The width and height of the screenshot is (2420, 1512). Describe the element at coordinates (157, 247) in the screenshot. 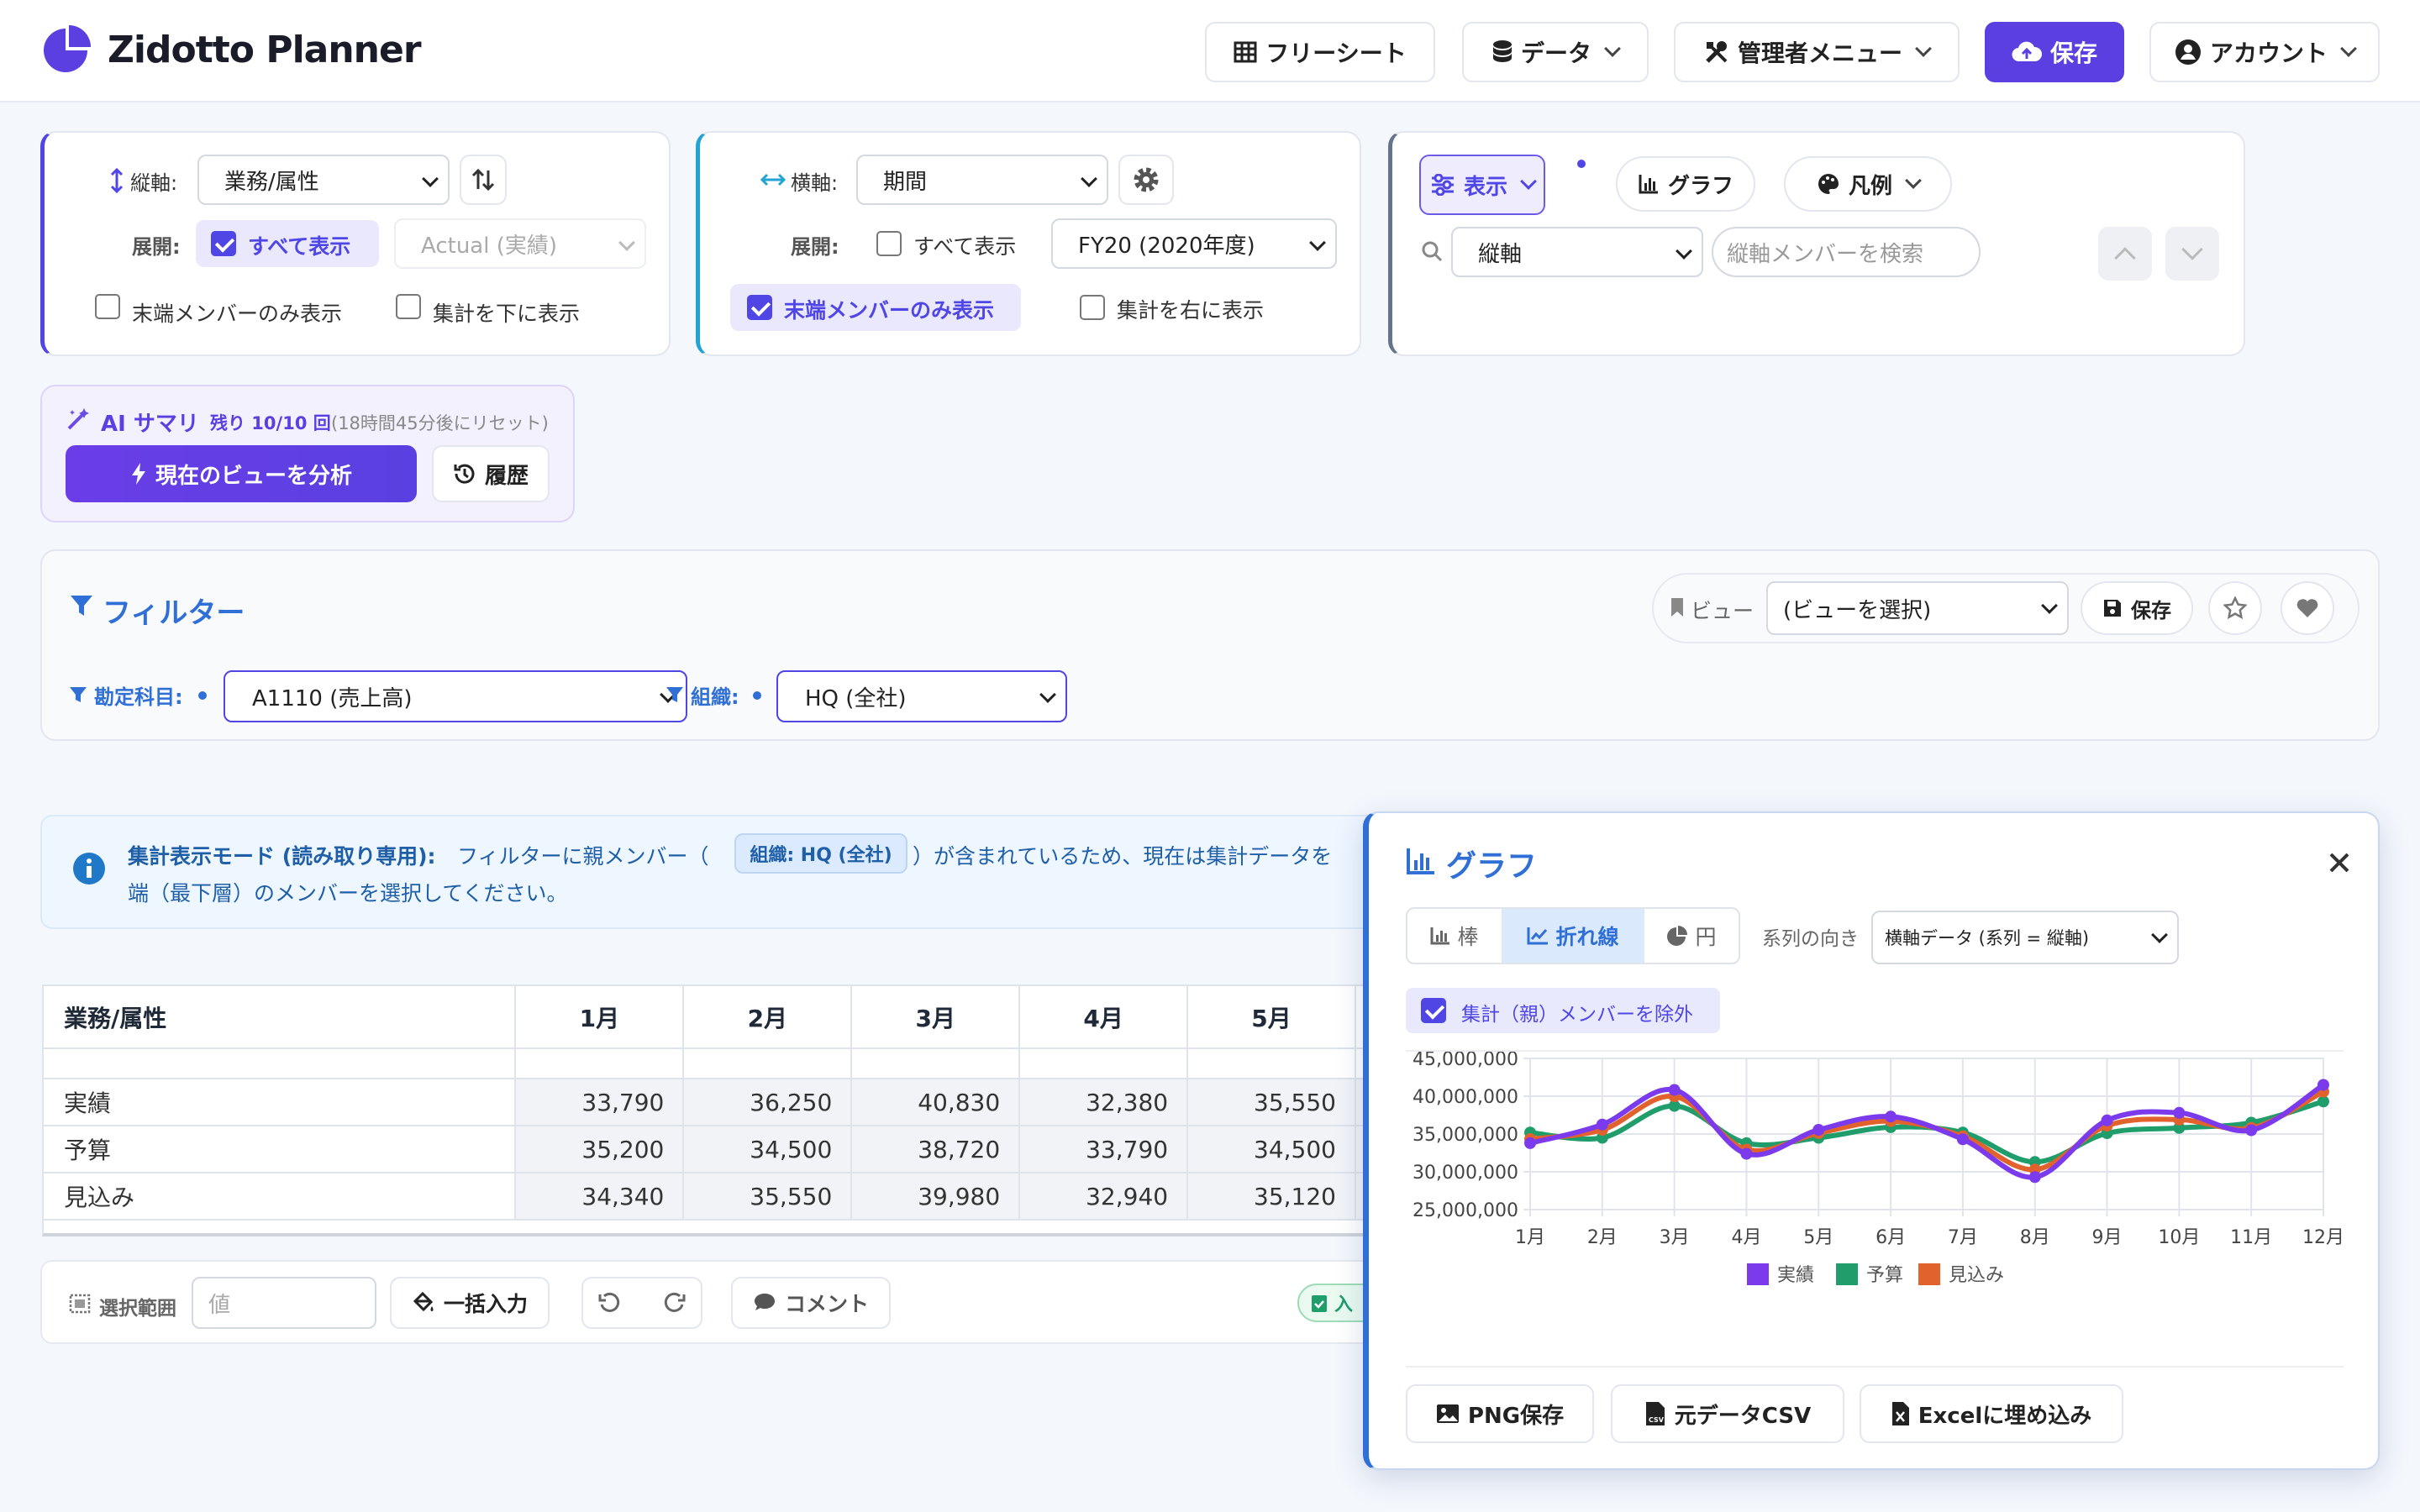

I see `vertical-expand-label: 展開:` at that location.